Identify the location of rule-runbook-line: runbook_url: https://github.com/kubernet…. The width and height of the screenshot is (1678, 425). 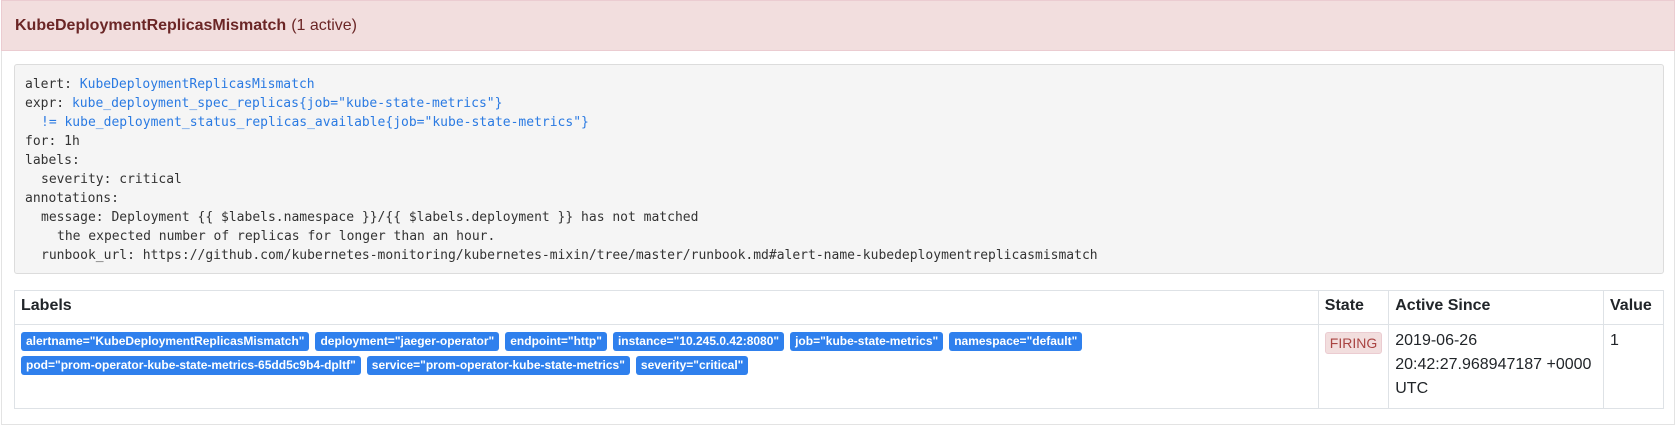
(569, 255).